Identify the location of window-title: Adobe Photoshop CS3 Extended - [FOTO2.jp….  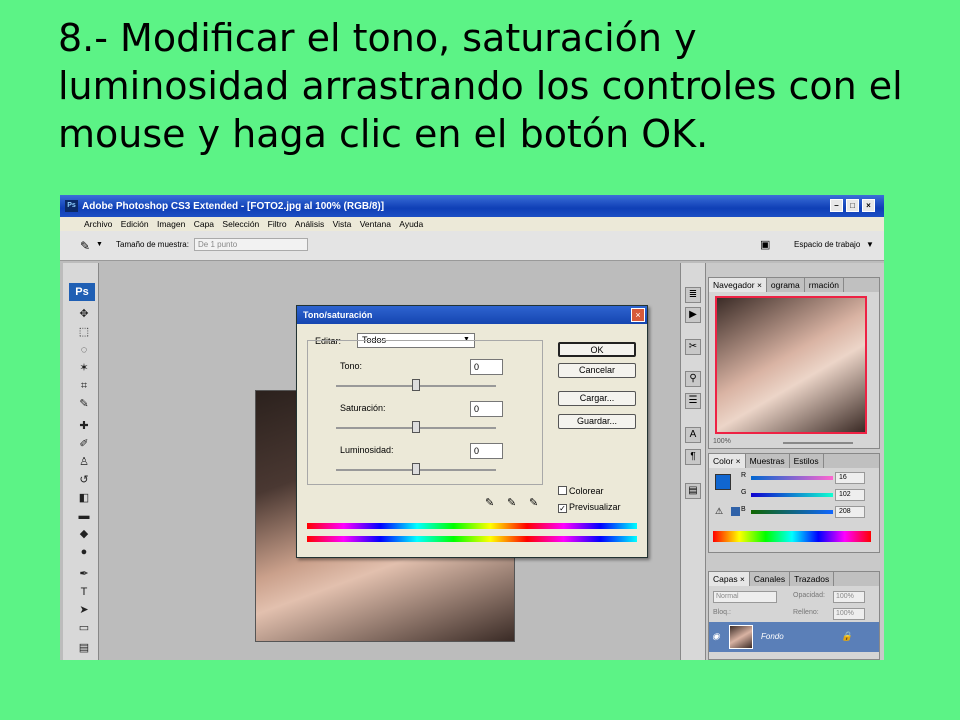
(233, 206).